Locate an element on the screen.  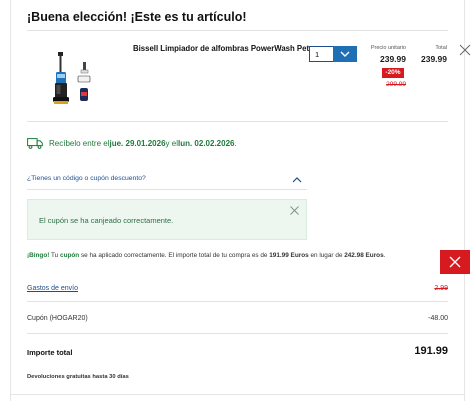
truck-icon is located at coordinates (35, 143).